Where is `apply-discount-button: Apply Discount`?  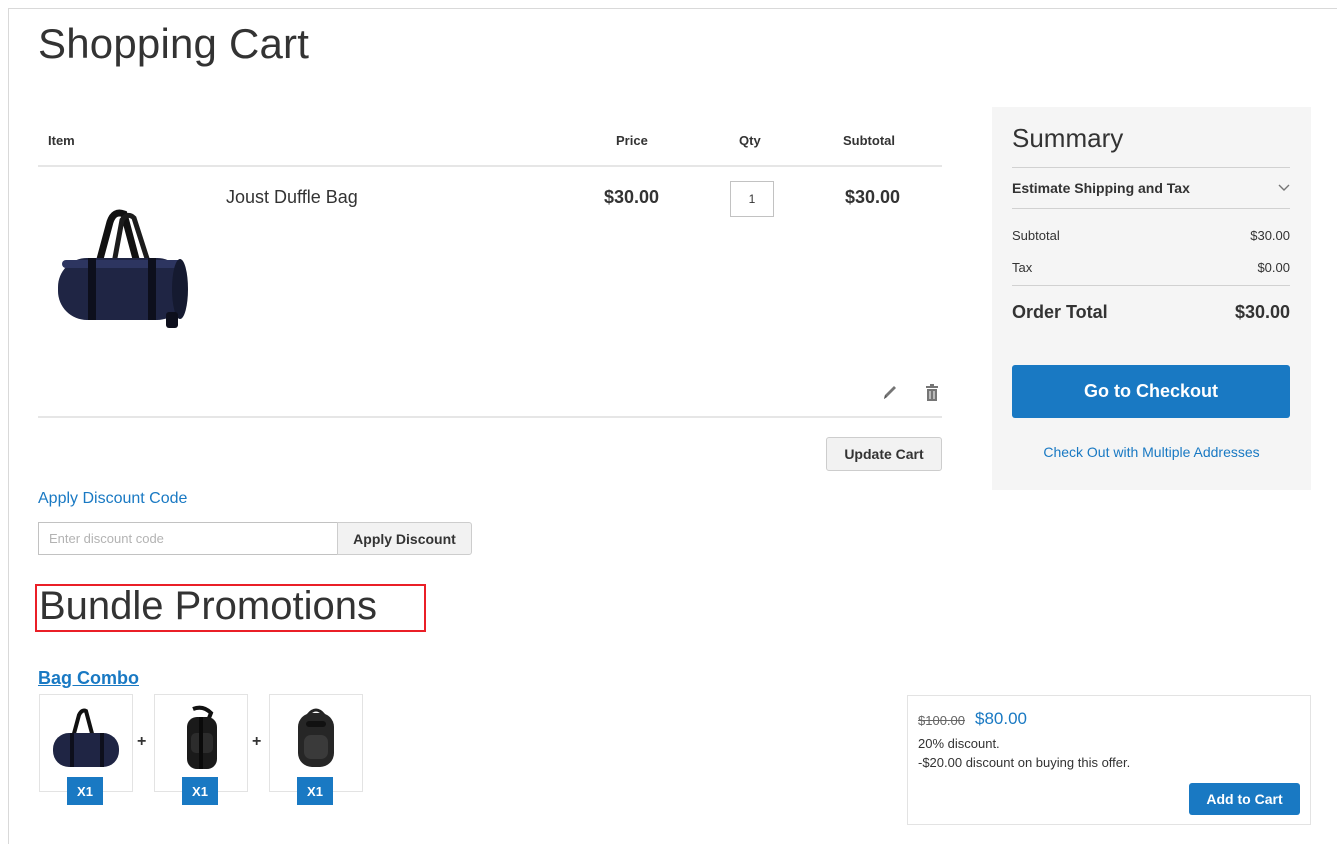
apply-discount-button: Apply Discount is located at coordinates (404, 538).